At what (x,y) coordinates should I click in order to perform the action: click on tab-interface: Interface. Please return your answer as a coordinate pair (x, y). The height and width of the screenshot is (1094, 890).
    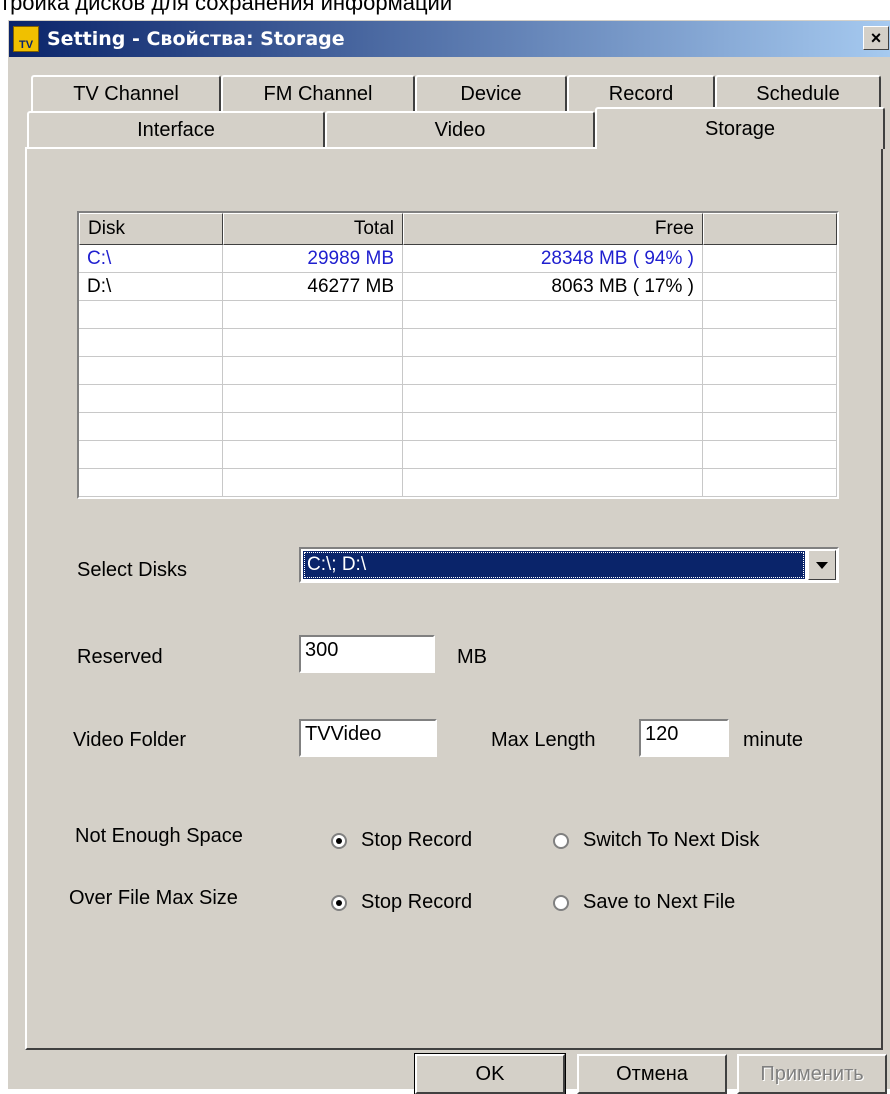
    Looking at the image, I should click on (176, 129).